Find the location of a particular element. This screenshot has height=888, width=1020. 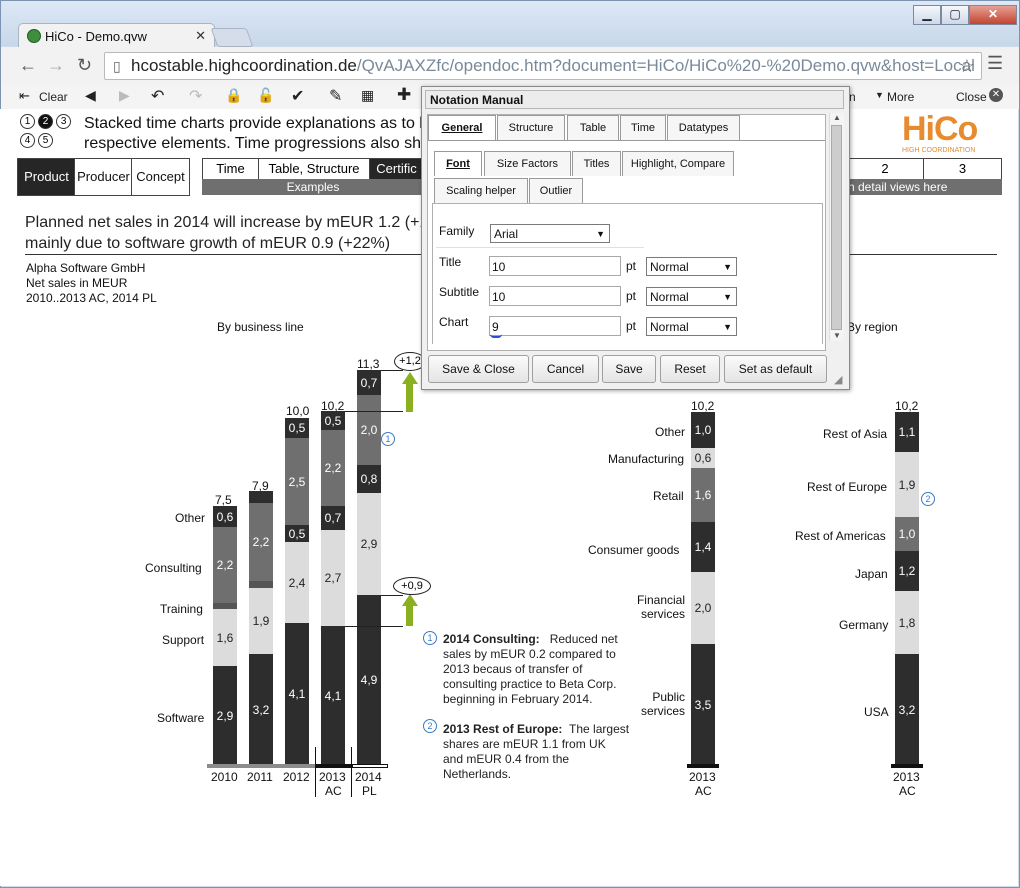

step-1-button: 1 is located at coordinates (27, 121).